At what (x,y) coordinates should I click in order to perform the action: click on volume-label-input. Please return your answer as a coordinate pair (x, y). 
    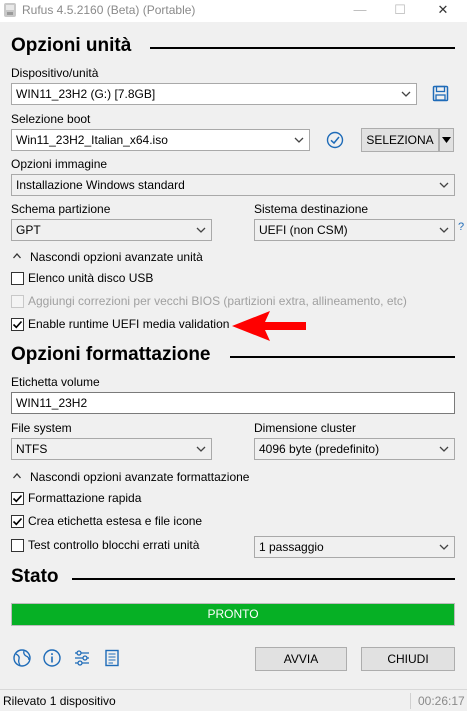
    Looking at the image, I should click on (233, 403).